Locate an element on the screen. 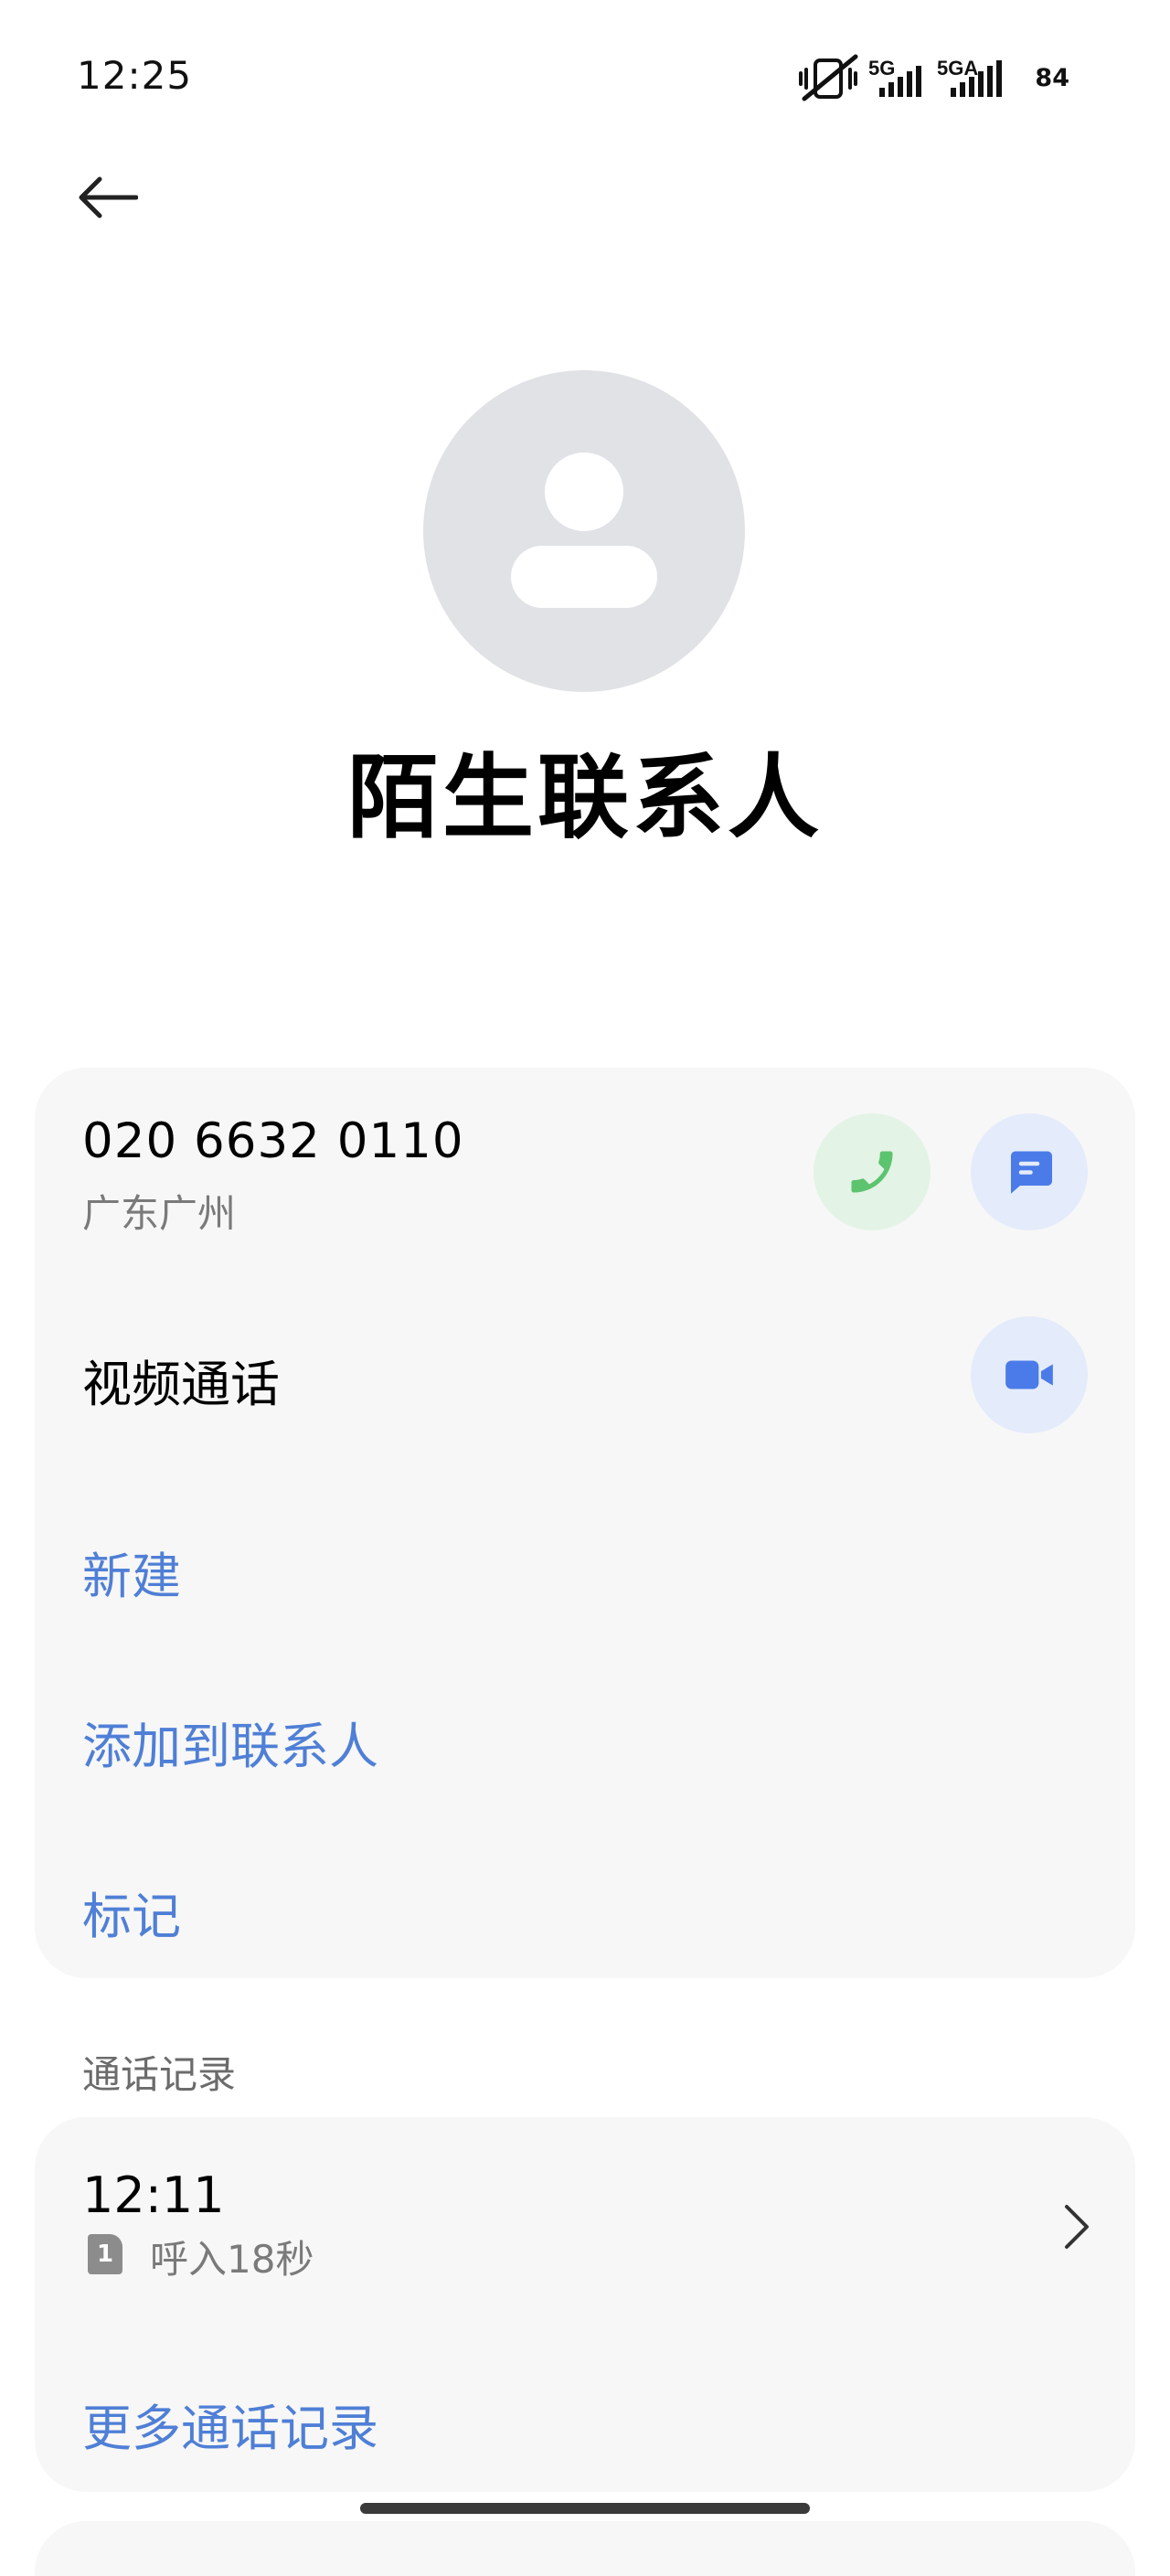 The height and width of the screenshot is (2576, 1170). avatar-head is located at coordinates (584, 491).